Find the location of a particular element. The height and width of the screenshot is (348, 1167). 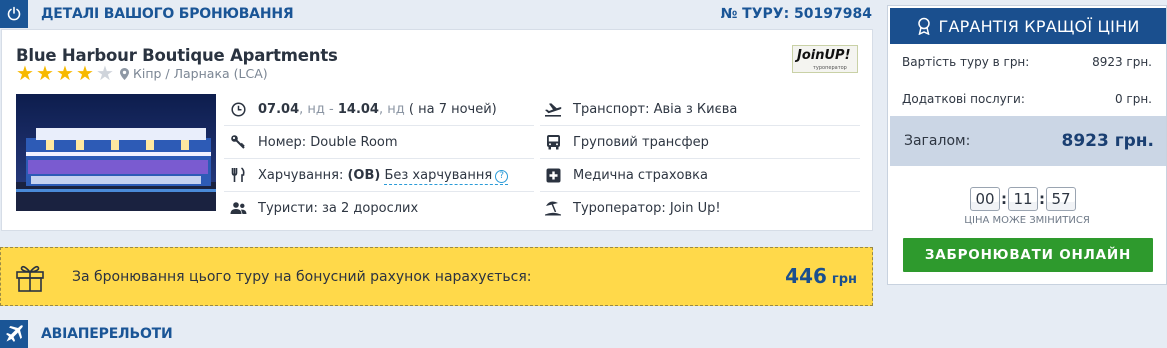

transport-row: Транспорт: Авіа з Києва is located at coordinates (697, 109).